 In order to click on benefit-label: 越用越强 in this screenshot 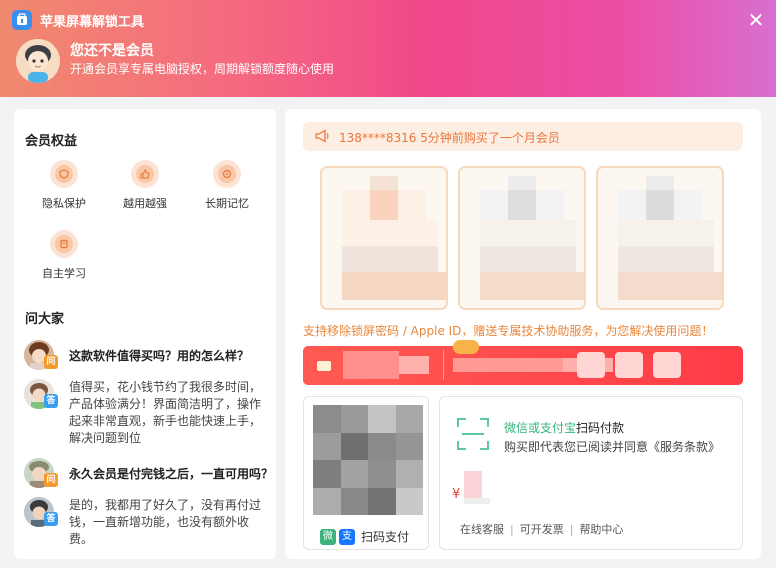, I will do `click(145, 203)`.